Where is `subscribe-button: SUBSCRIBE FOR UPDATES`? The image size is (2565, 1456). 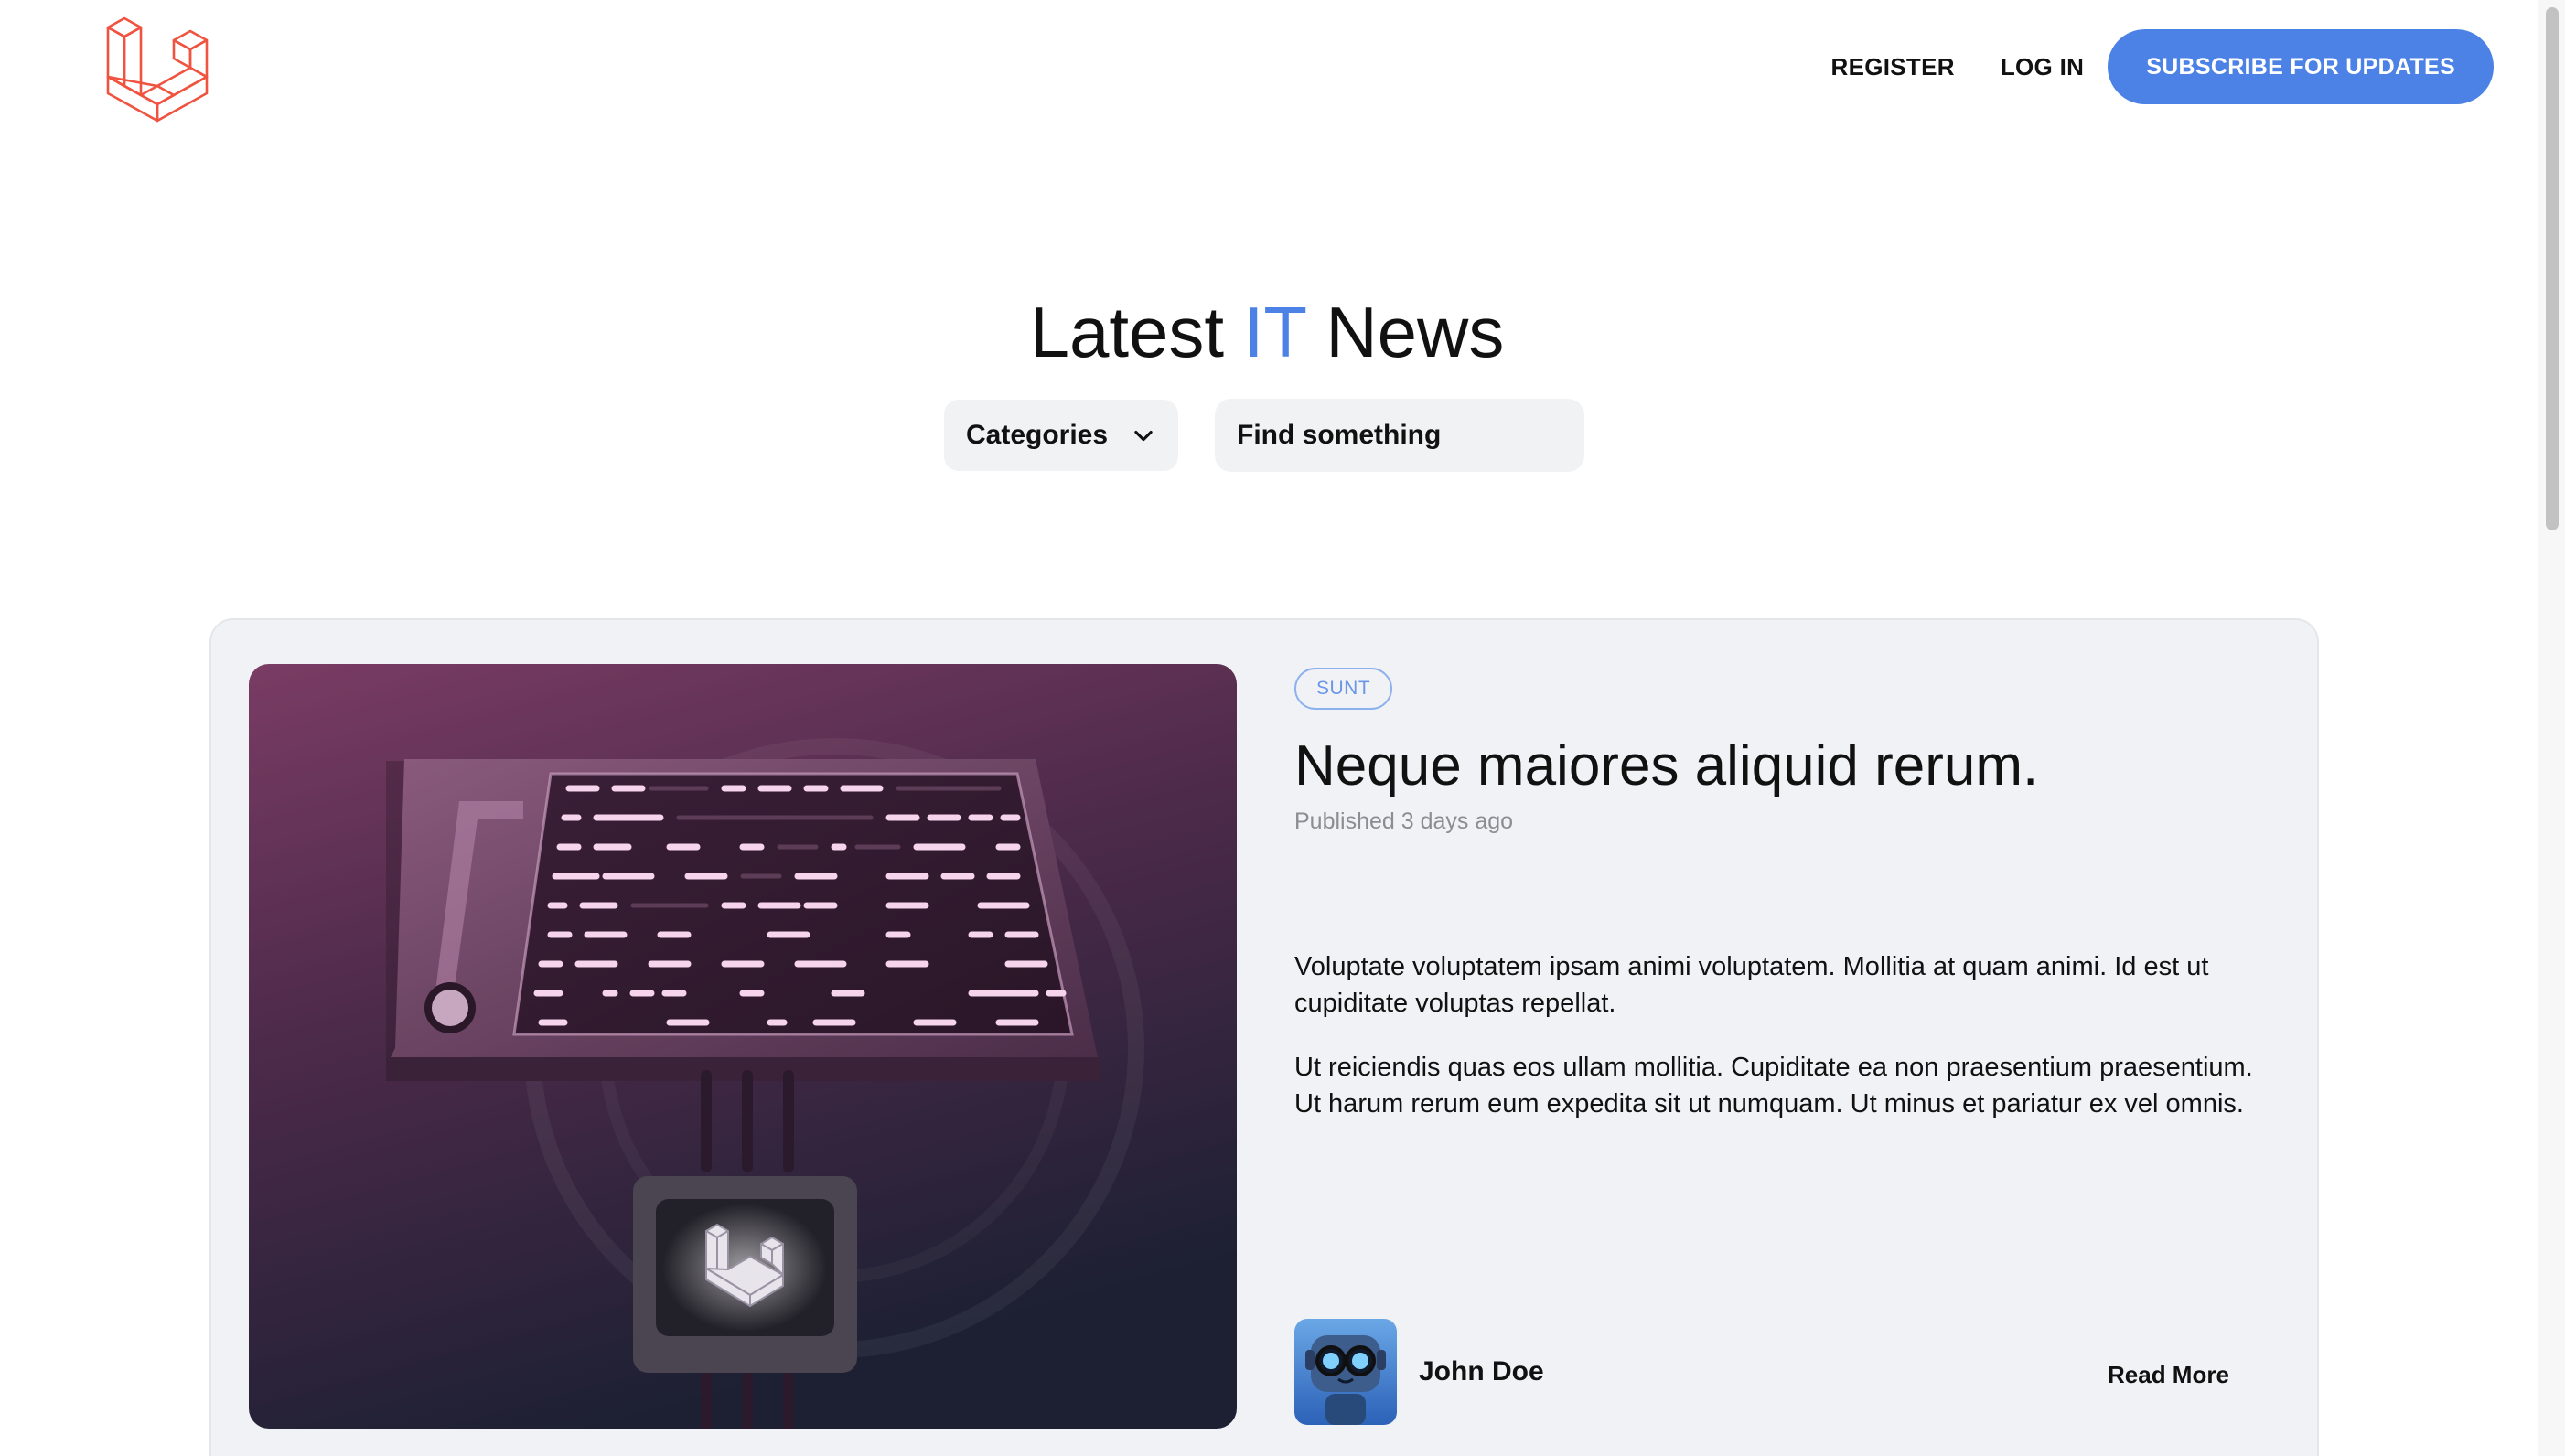 subscribe-button: SUBSCRIBE FOR UPDATES is located at coordinates (2301, 66).